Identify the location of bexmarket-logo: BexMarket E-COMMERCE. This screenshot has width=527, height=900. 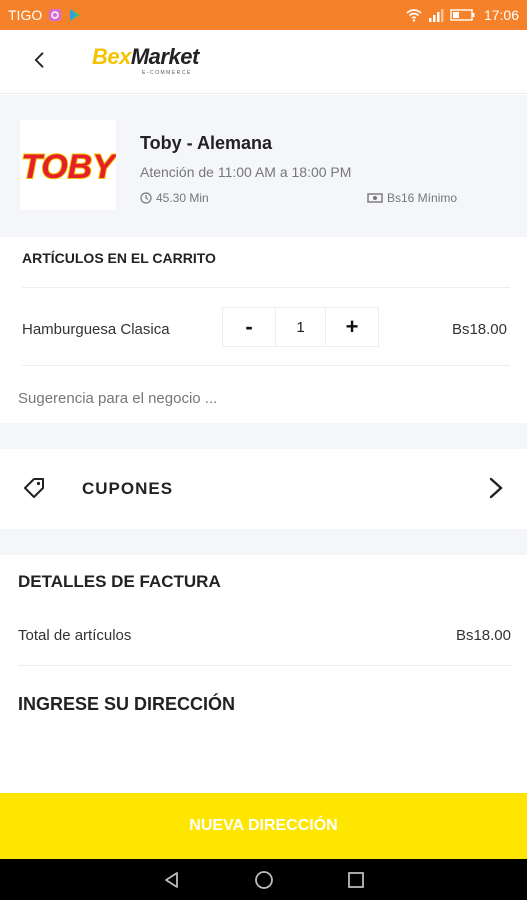
(145, 60).